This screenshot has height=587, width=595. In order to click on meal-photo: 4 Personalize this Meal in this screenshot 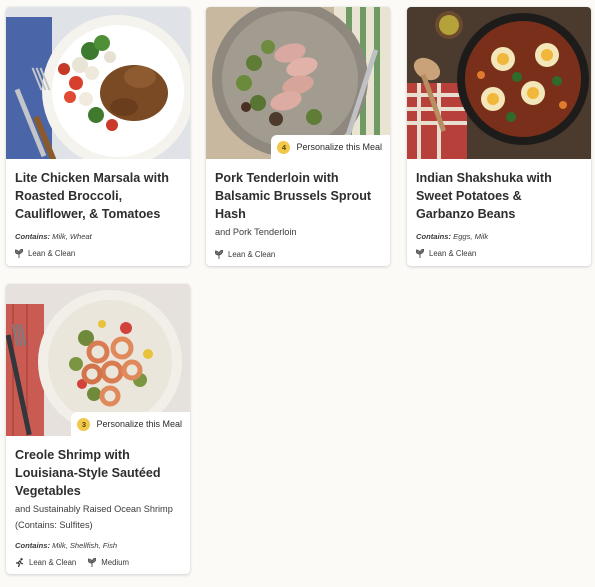, I will do `click(298, 83)`.